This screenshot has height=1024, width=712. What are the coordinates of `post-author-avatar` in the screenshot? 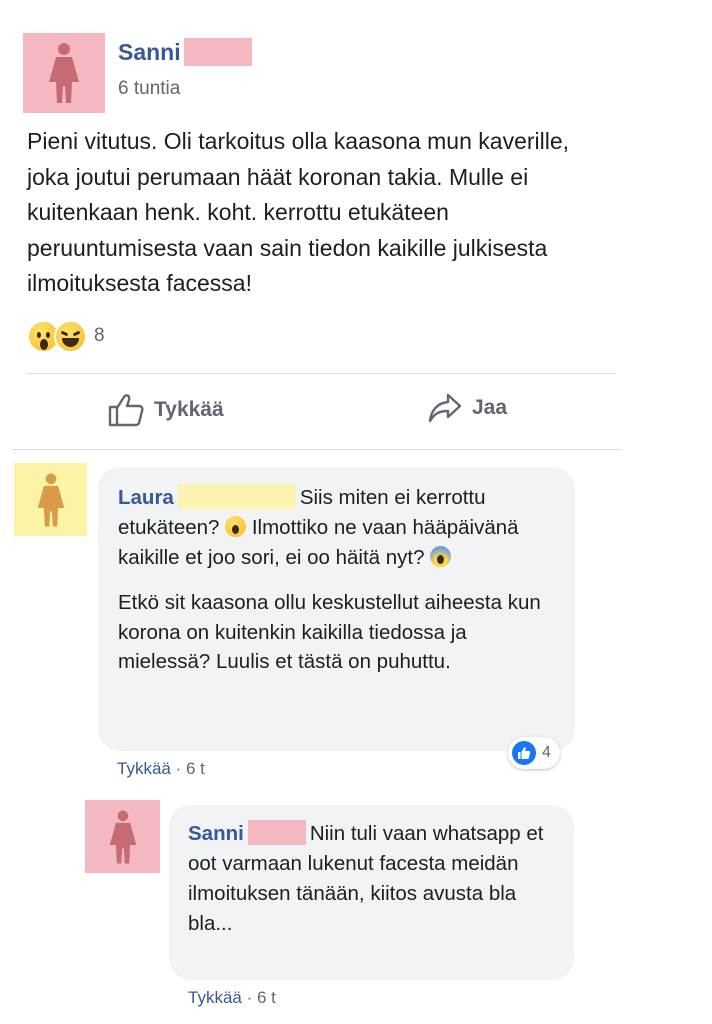 It's located at (64, 73).